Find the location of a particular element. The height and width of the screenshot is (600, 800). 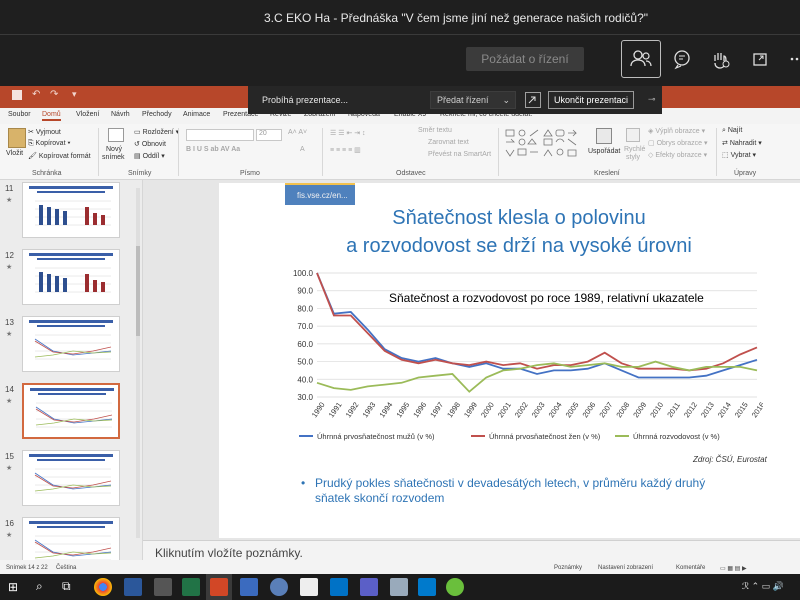

smartart-button: Převést na SmartArt is located at coordinates (459, 154).